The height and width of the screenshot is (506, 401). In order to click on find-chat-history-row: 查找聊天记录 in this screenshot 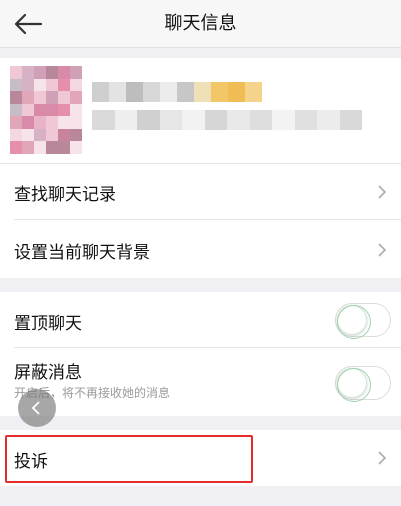, I will do `click(200, 192)`.